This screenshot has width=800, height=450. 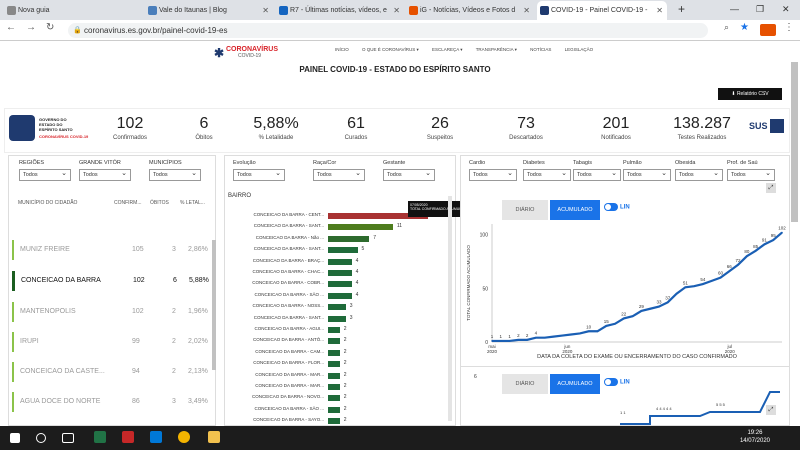 What do you see at coordinates (159, 203) in the screenshot?
I see `col-obitos: ÓBITOS` at bounding box center [159, 203].